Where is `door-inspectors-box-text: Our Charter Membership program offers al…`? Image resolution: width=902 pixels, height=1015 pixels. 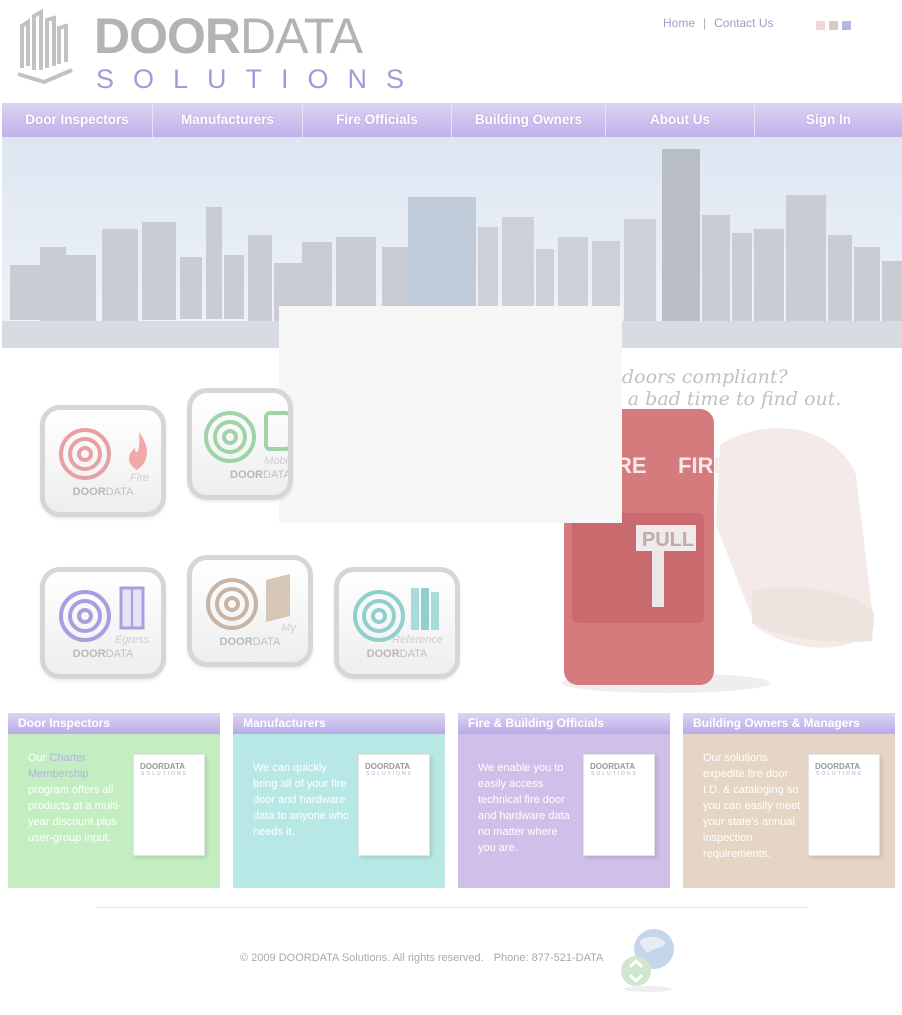 door-inspectors-box-text: Our Charter Membership program offers al… is located at coordinates (75, 798).